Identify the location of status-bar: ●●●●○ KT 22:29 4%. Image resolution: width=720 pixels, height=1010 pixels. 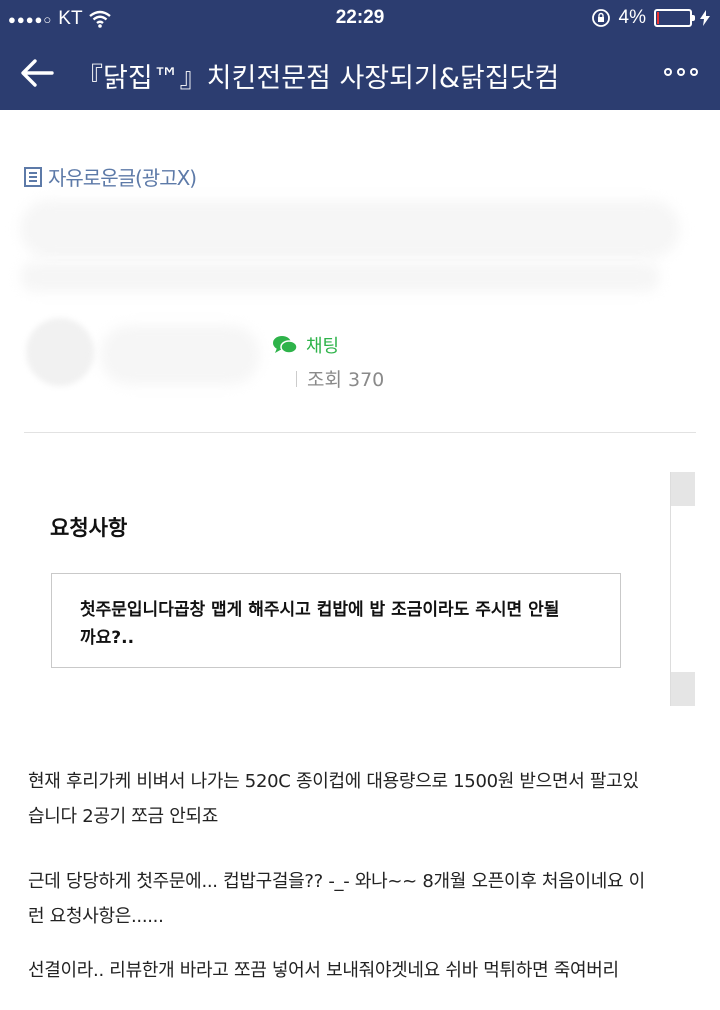
(360, 18).